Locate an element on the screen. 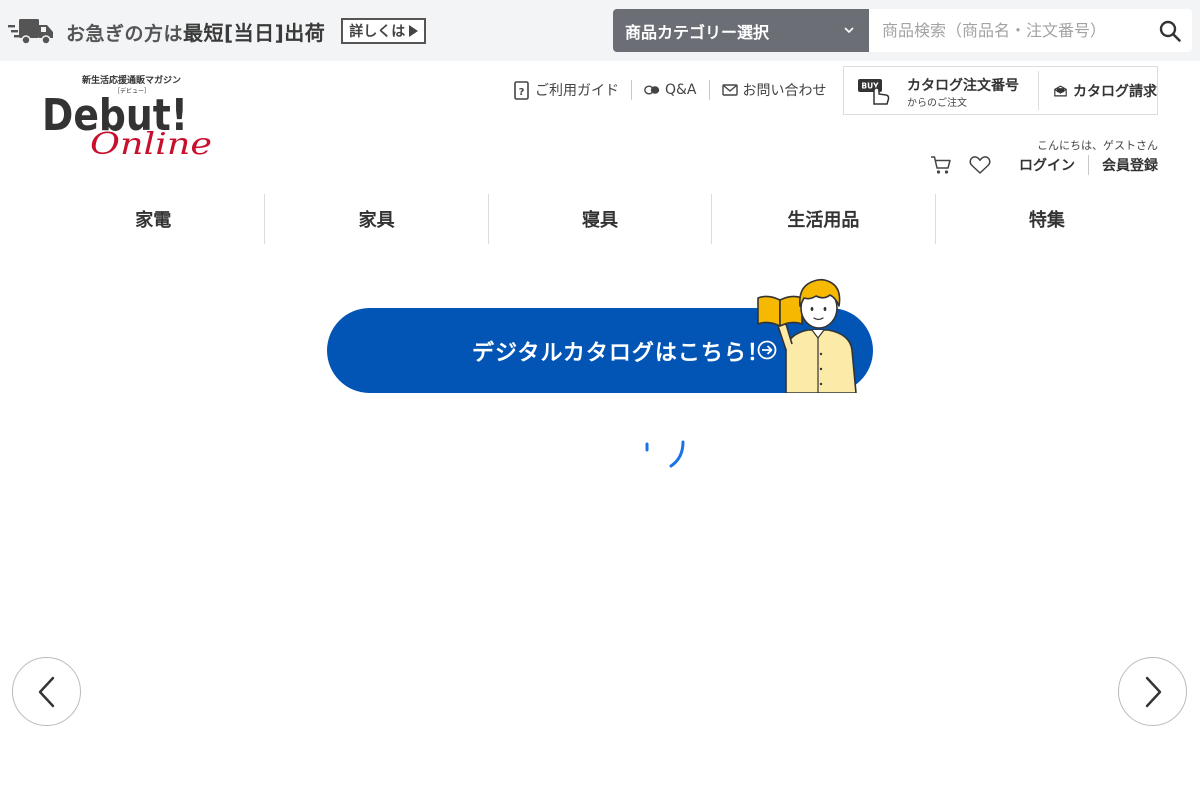 The image size is (1200, 800). qa-link: Q&A is located at coordinates (670, 90).